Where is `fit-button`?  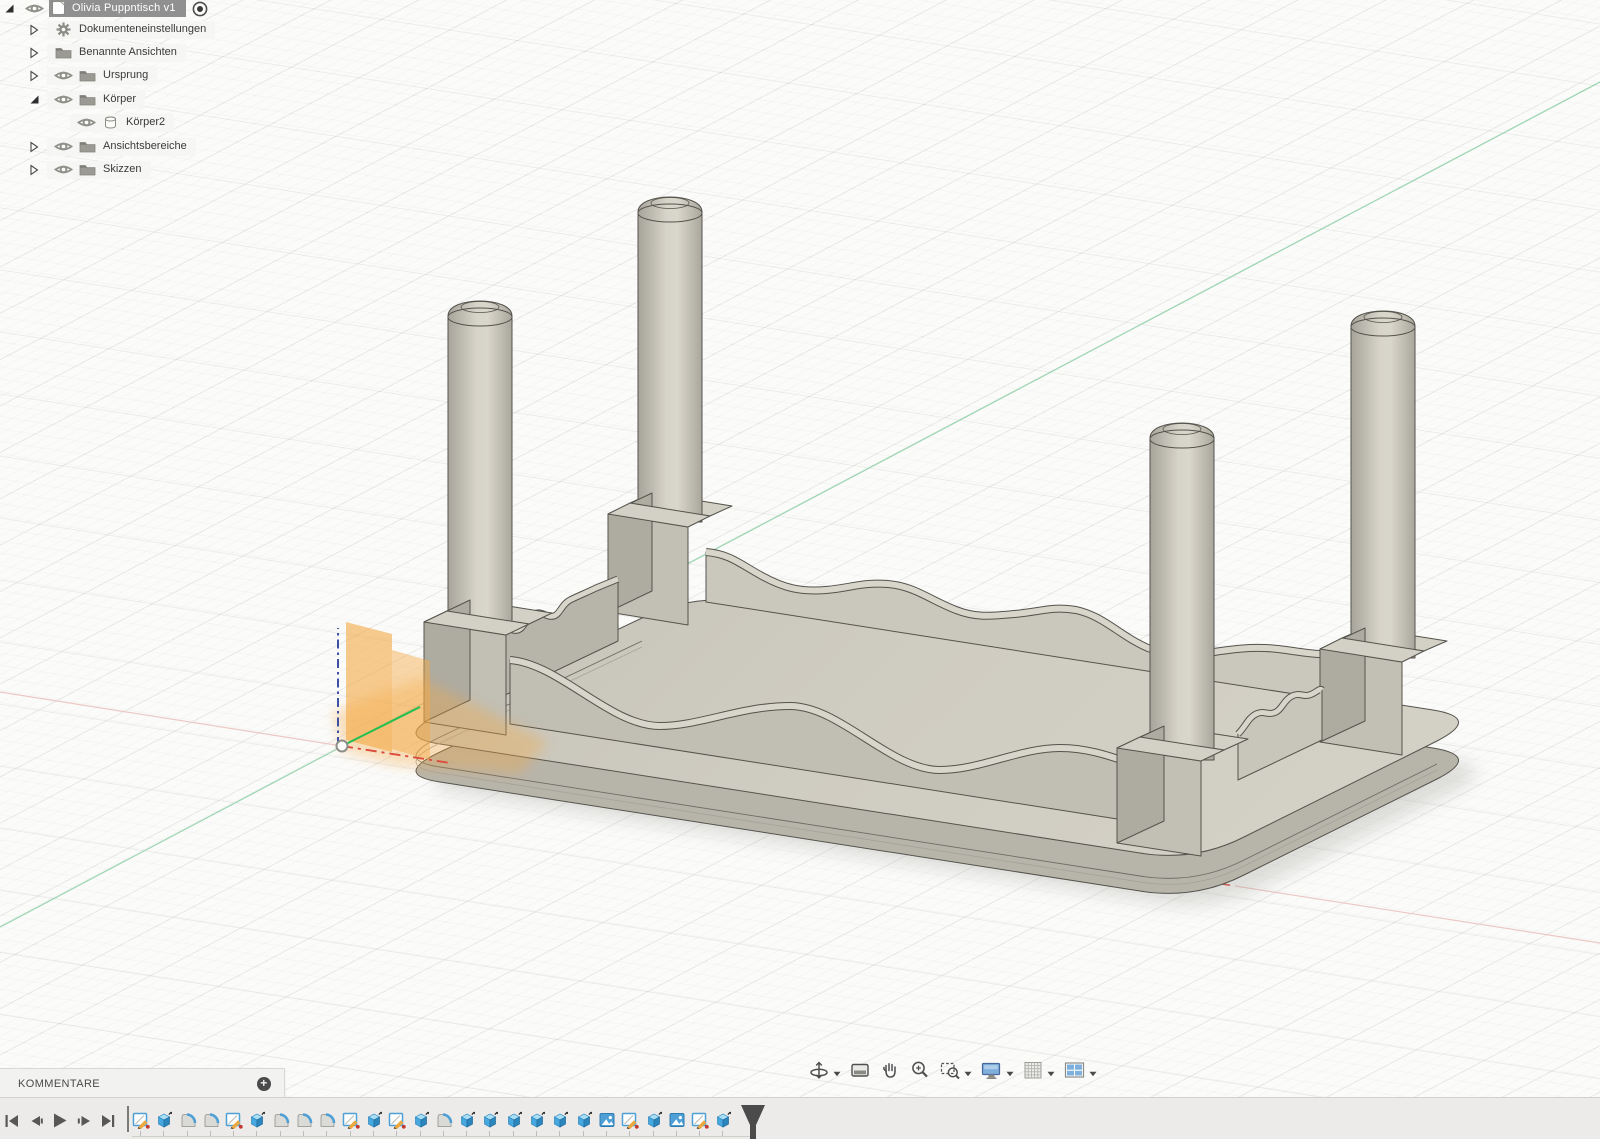
fit-button is located at coordinates (955, 1072).